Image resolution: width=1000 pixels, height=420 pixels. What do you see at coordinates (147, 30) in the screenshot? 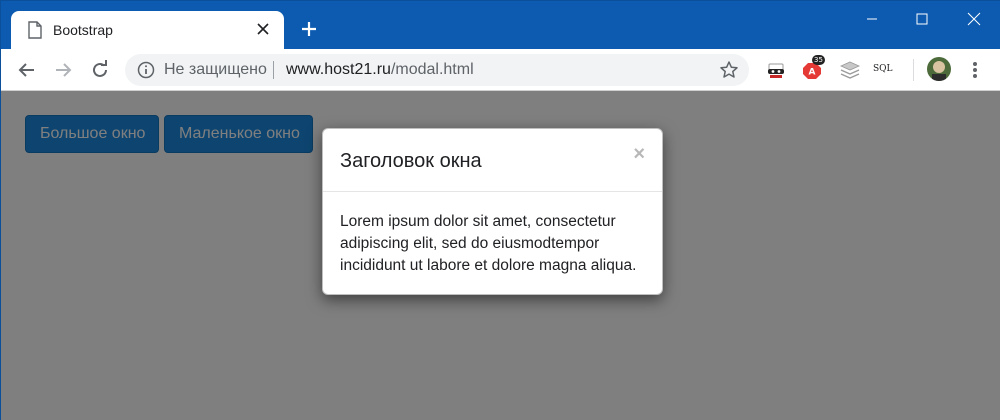
I see `browser-tab: Bootstrap` at bounding box center [147, 30].